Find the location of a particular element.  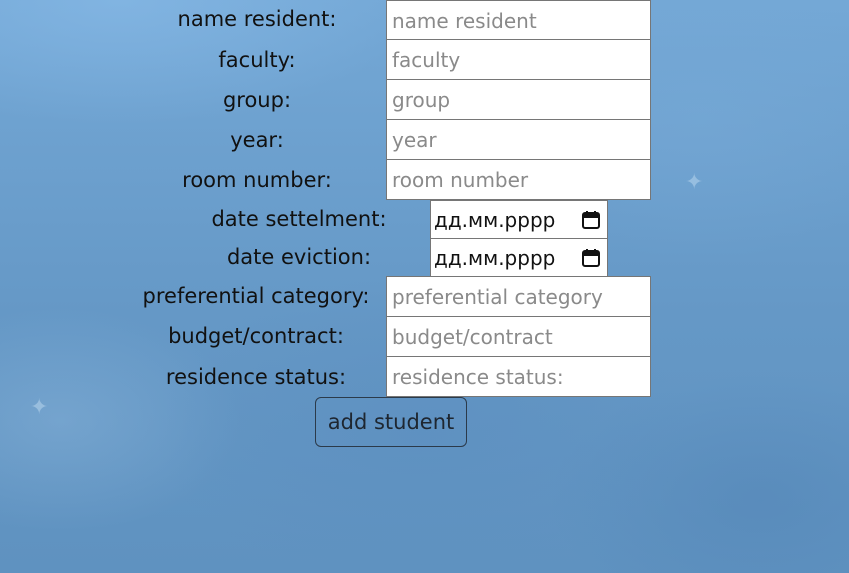

name-resident-input is located at coordinates (518, 20).